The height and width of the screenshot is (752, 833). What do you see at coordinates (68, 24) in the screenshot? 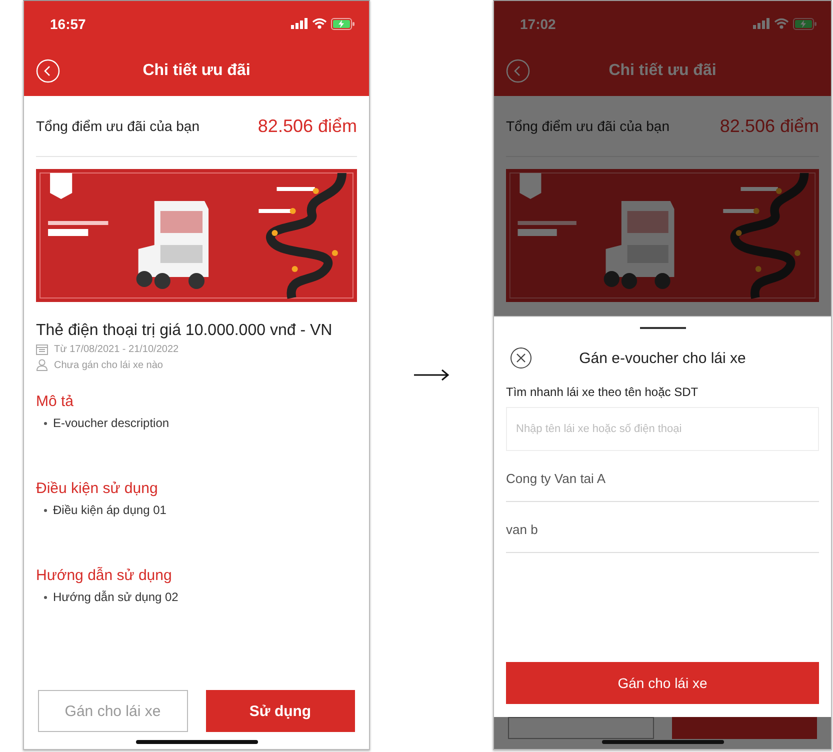
I see `status-time: 16:57` at bounding box center [68, 24].